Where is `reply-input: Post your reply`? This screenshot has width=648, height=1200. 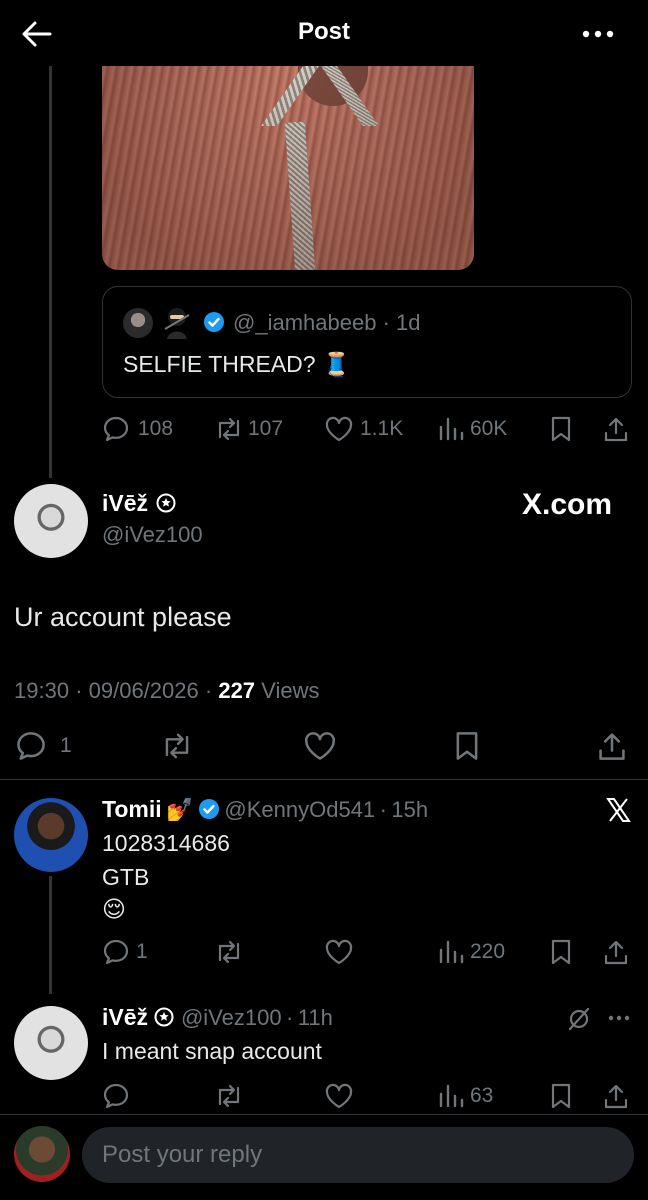
reply-input: Post your reply is located at coordinates (358, 1155).